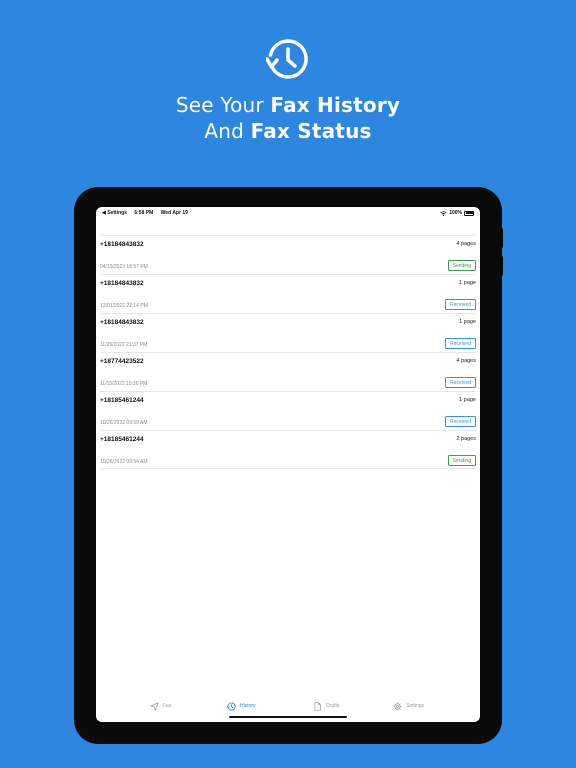  What do you see at coordinates (455, 213) in the screenshot?
I see `battery-percent: 100%` at bounding box center [455, 213].